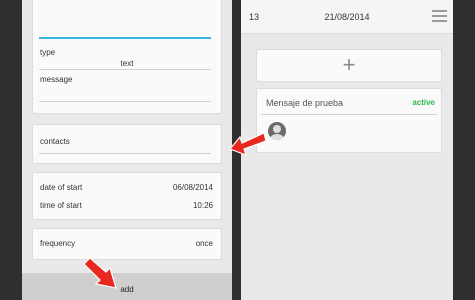  I want to click on frequency-card: frequency once, so click(127, 244).